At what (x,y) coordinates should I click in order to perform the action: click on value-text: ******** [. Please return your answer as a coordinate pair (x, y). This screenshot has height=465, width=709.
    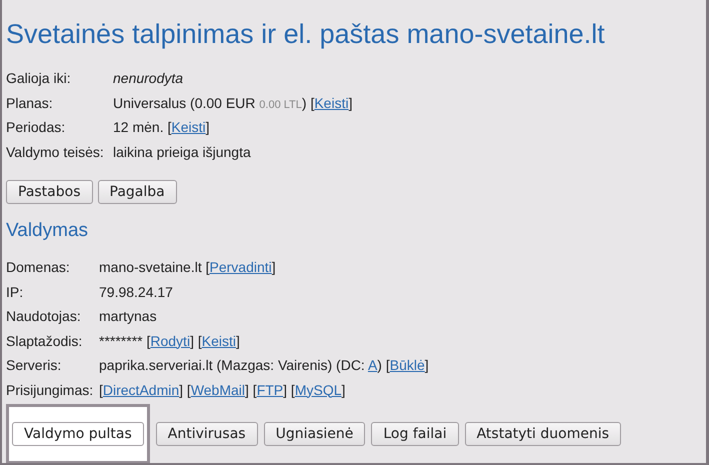
    Looking at the image, I should click on (124, 340).